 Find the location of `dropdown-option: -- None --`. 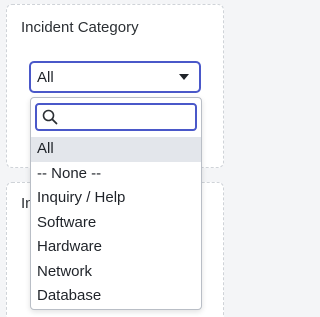

dropdown-option: -- None -- is located at coordinates (116, 174).